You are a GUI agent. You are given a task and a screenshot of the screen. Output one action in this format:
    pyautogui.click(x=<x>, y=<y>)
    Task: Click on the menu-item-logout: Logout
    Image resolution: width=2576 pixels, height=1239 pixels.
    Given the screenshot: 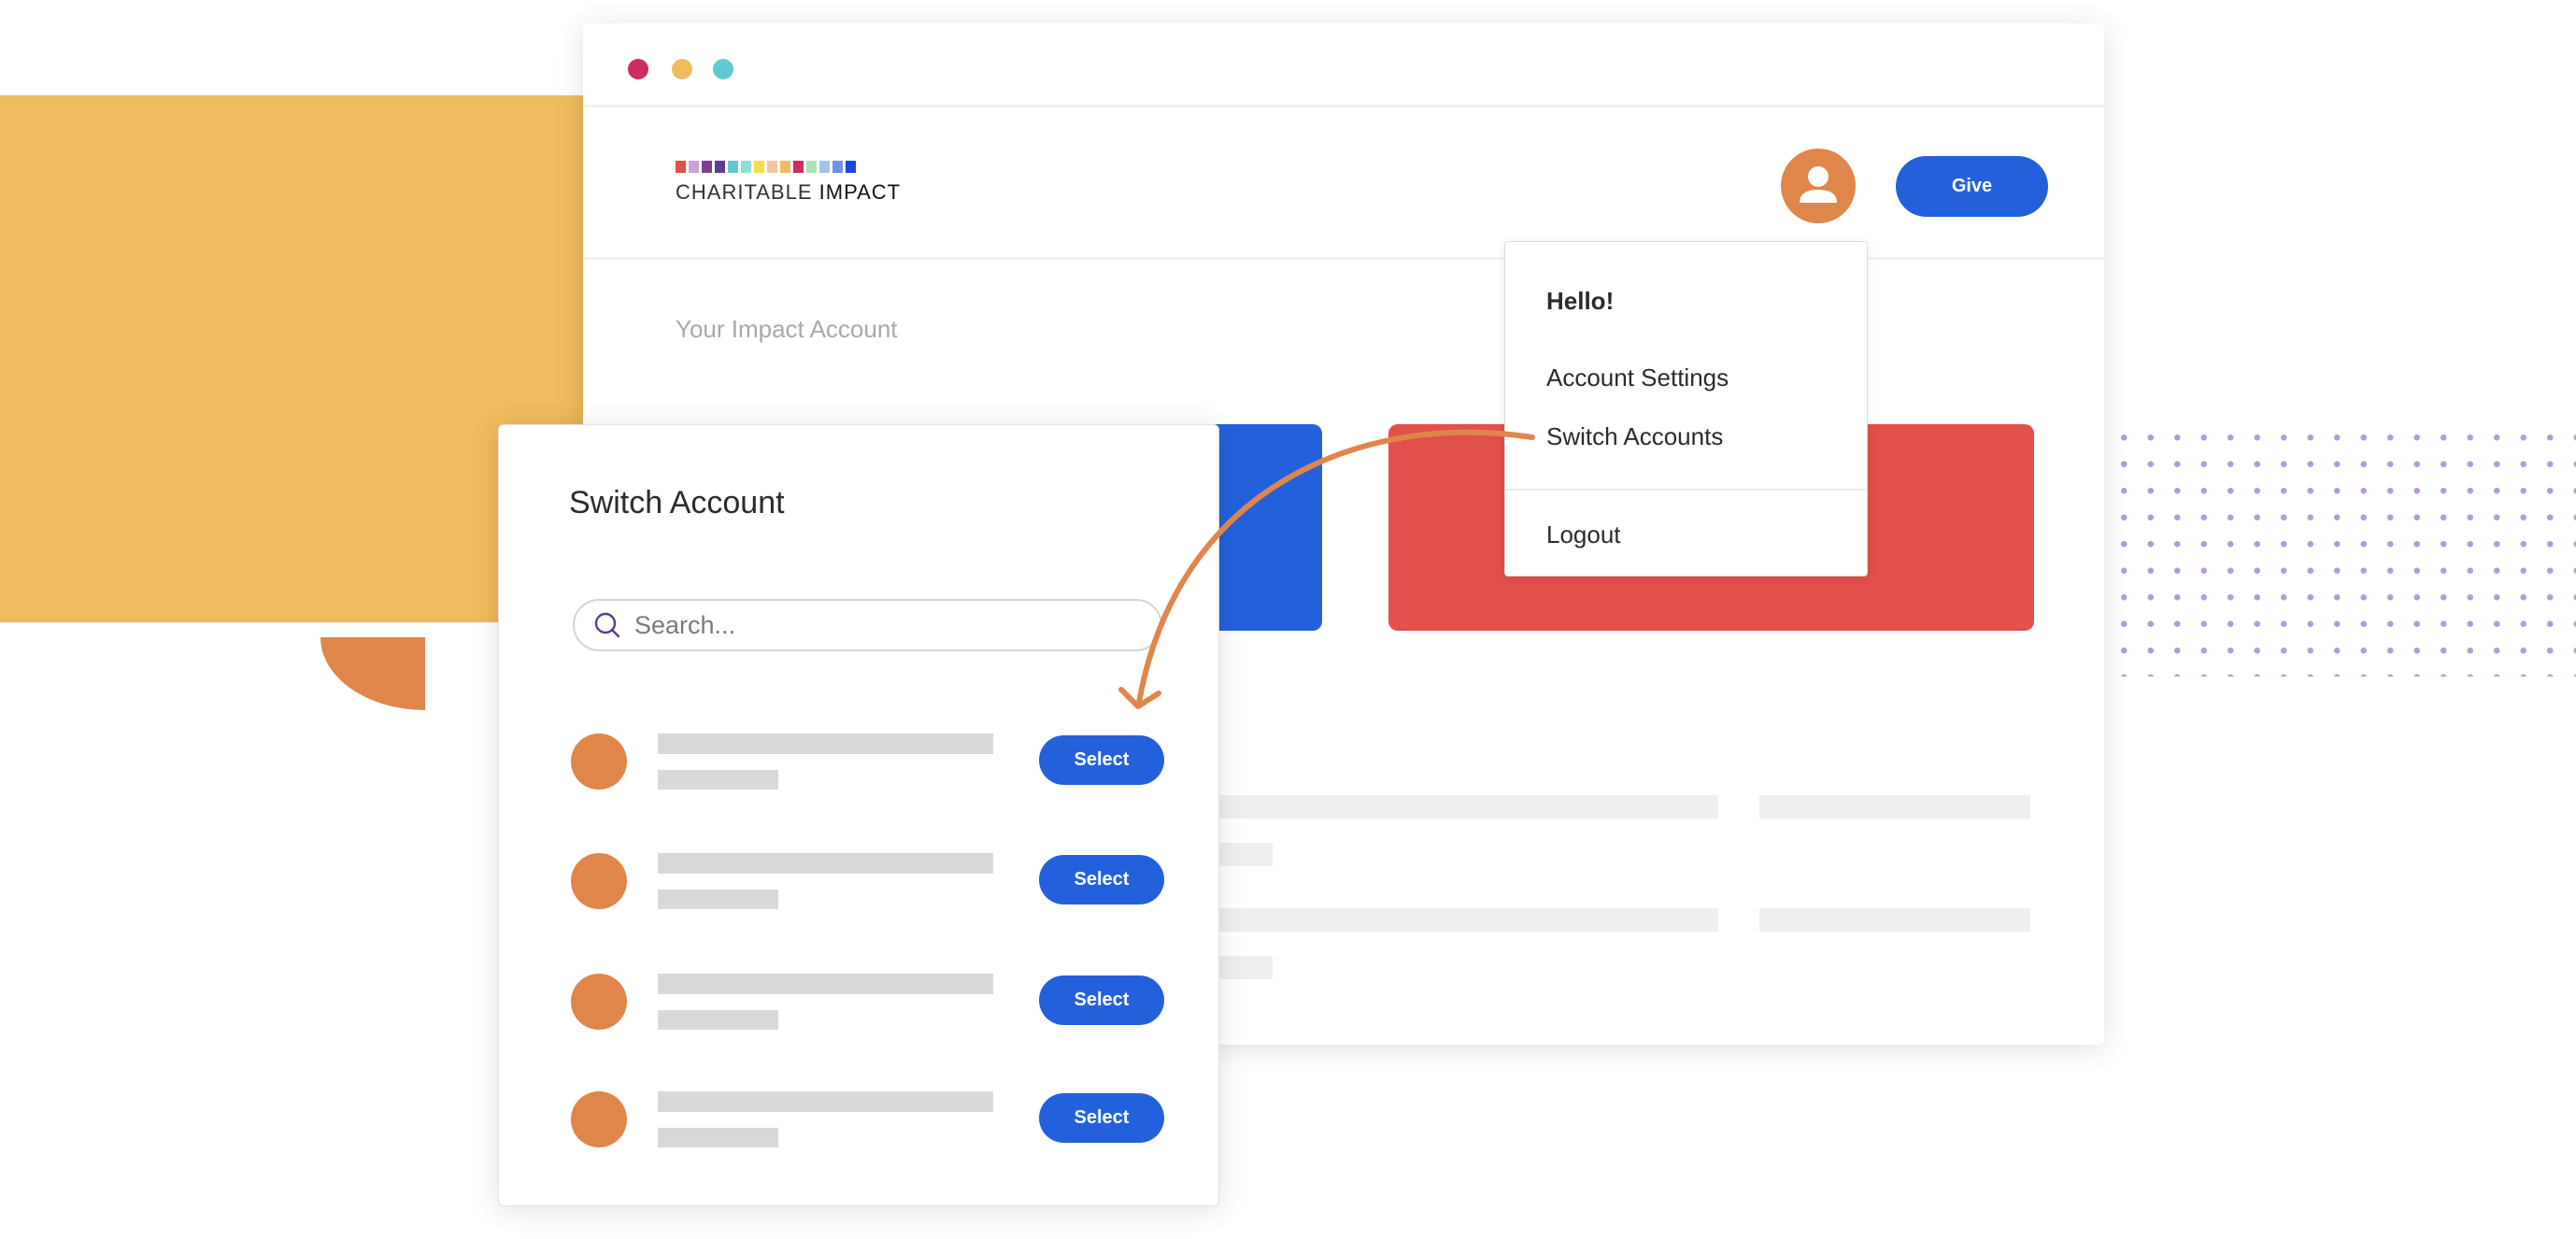 What is the action you would take?
    pyautogui.click(x=1583, y=534)
    